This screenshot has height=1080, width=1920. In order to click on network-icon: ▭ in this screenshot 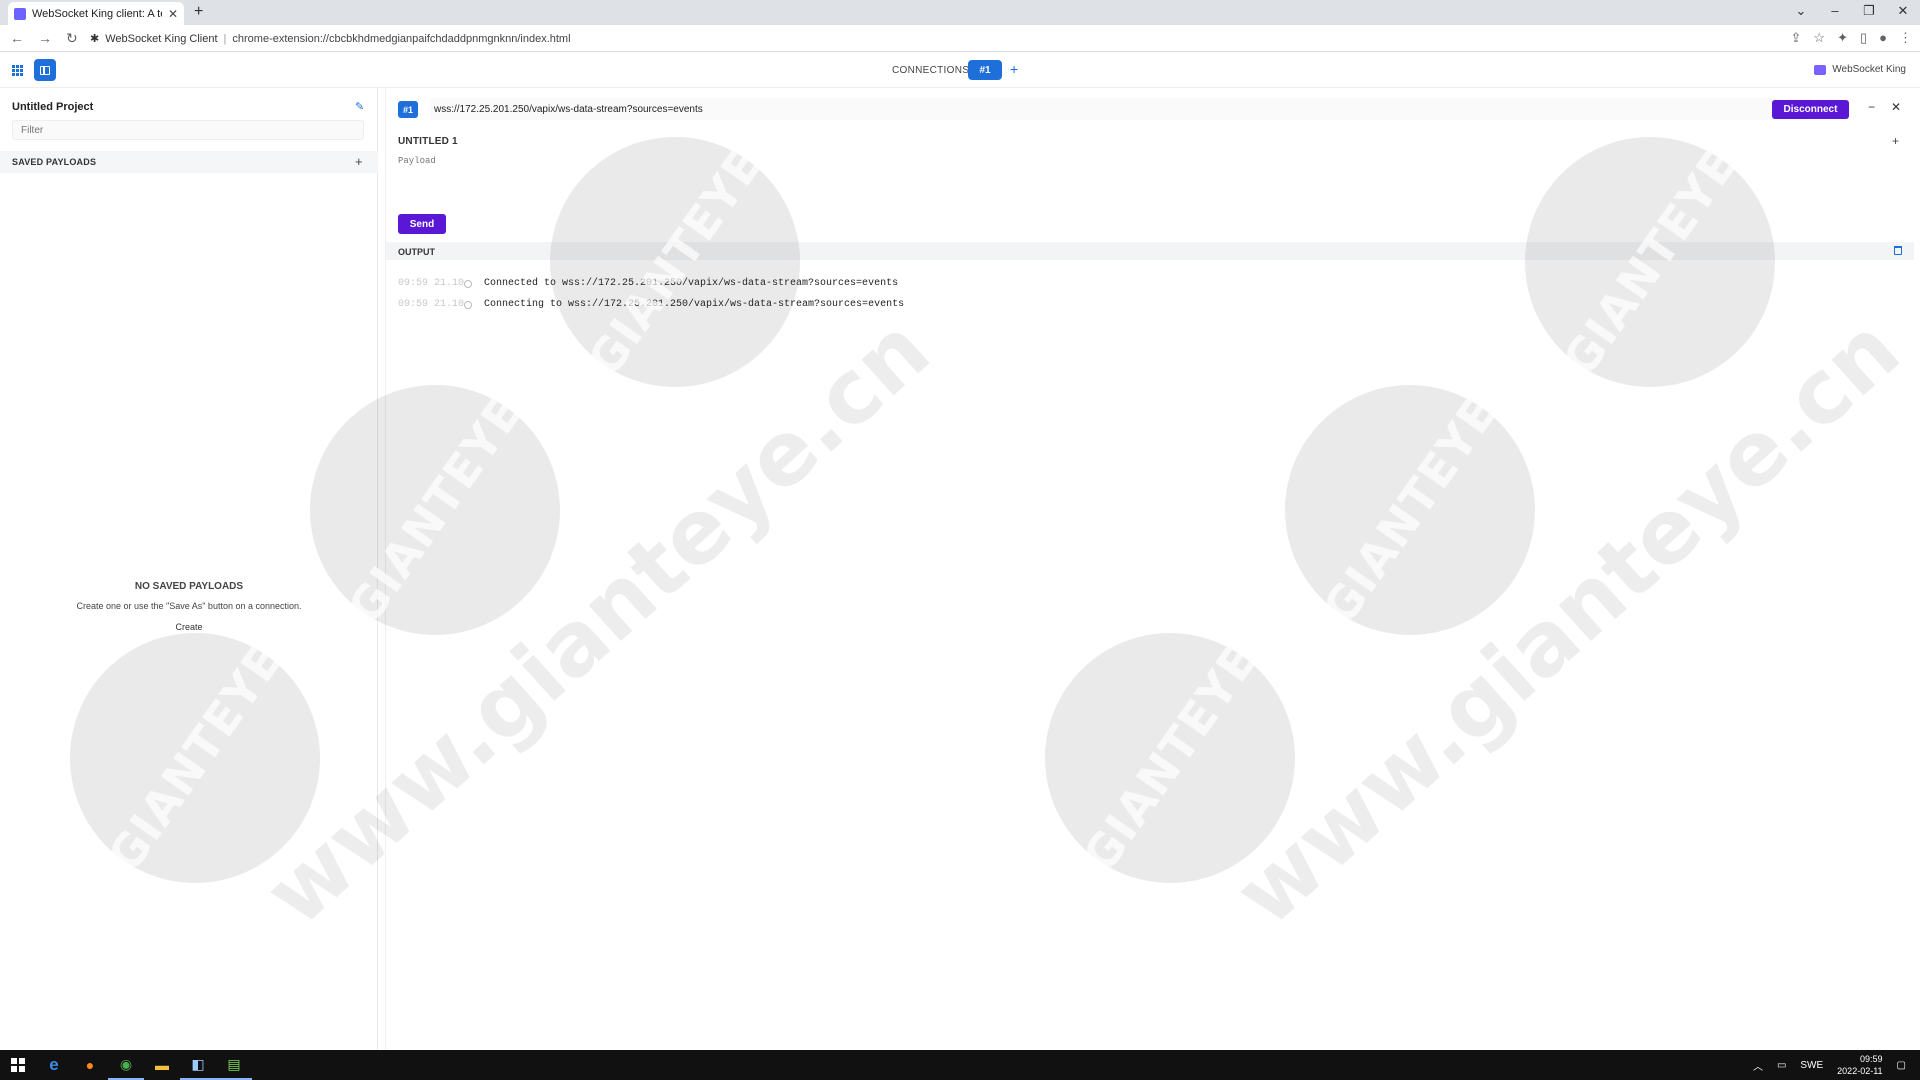, I will do `click(1781, 1065)`.